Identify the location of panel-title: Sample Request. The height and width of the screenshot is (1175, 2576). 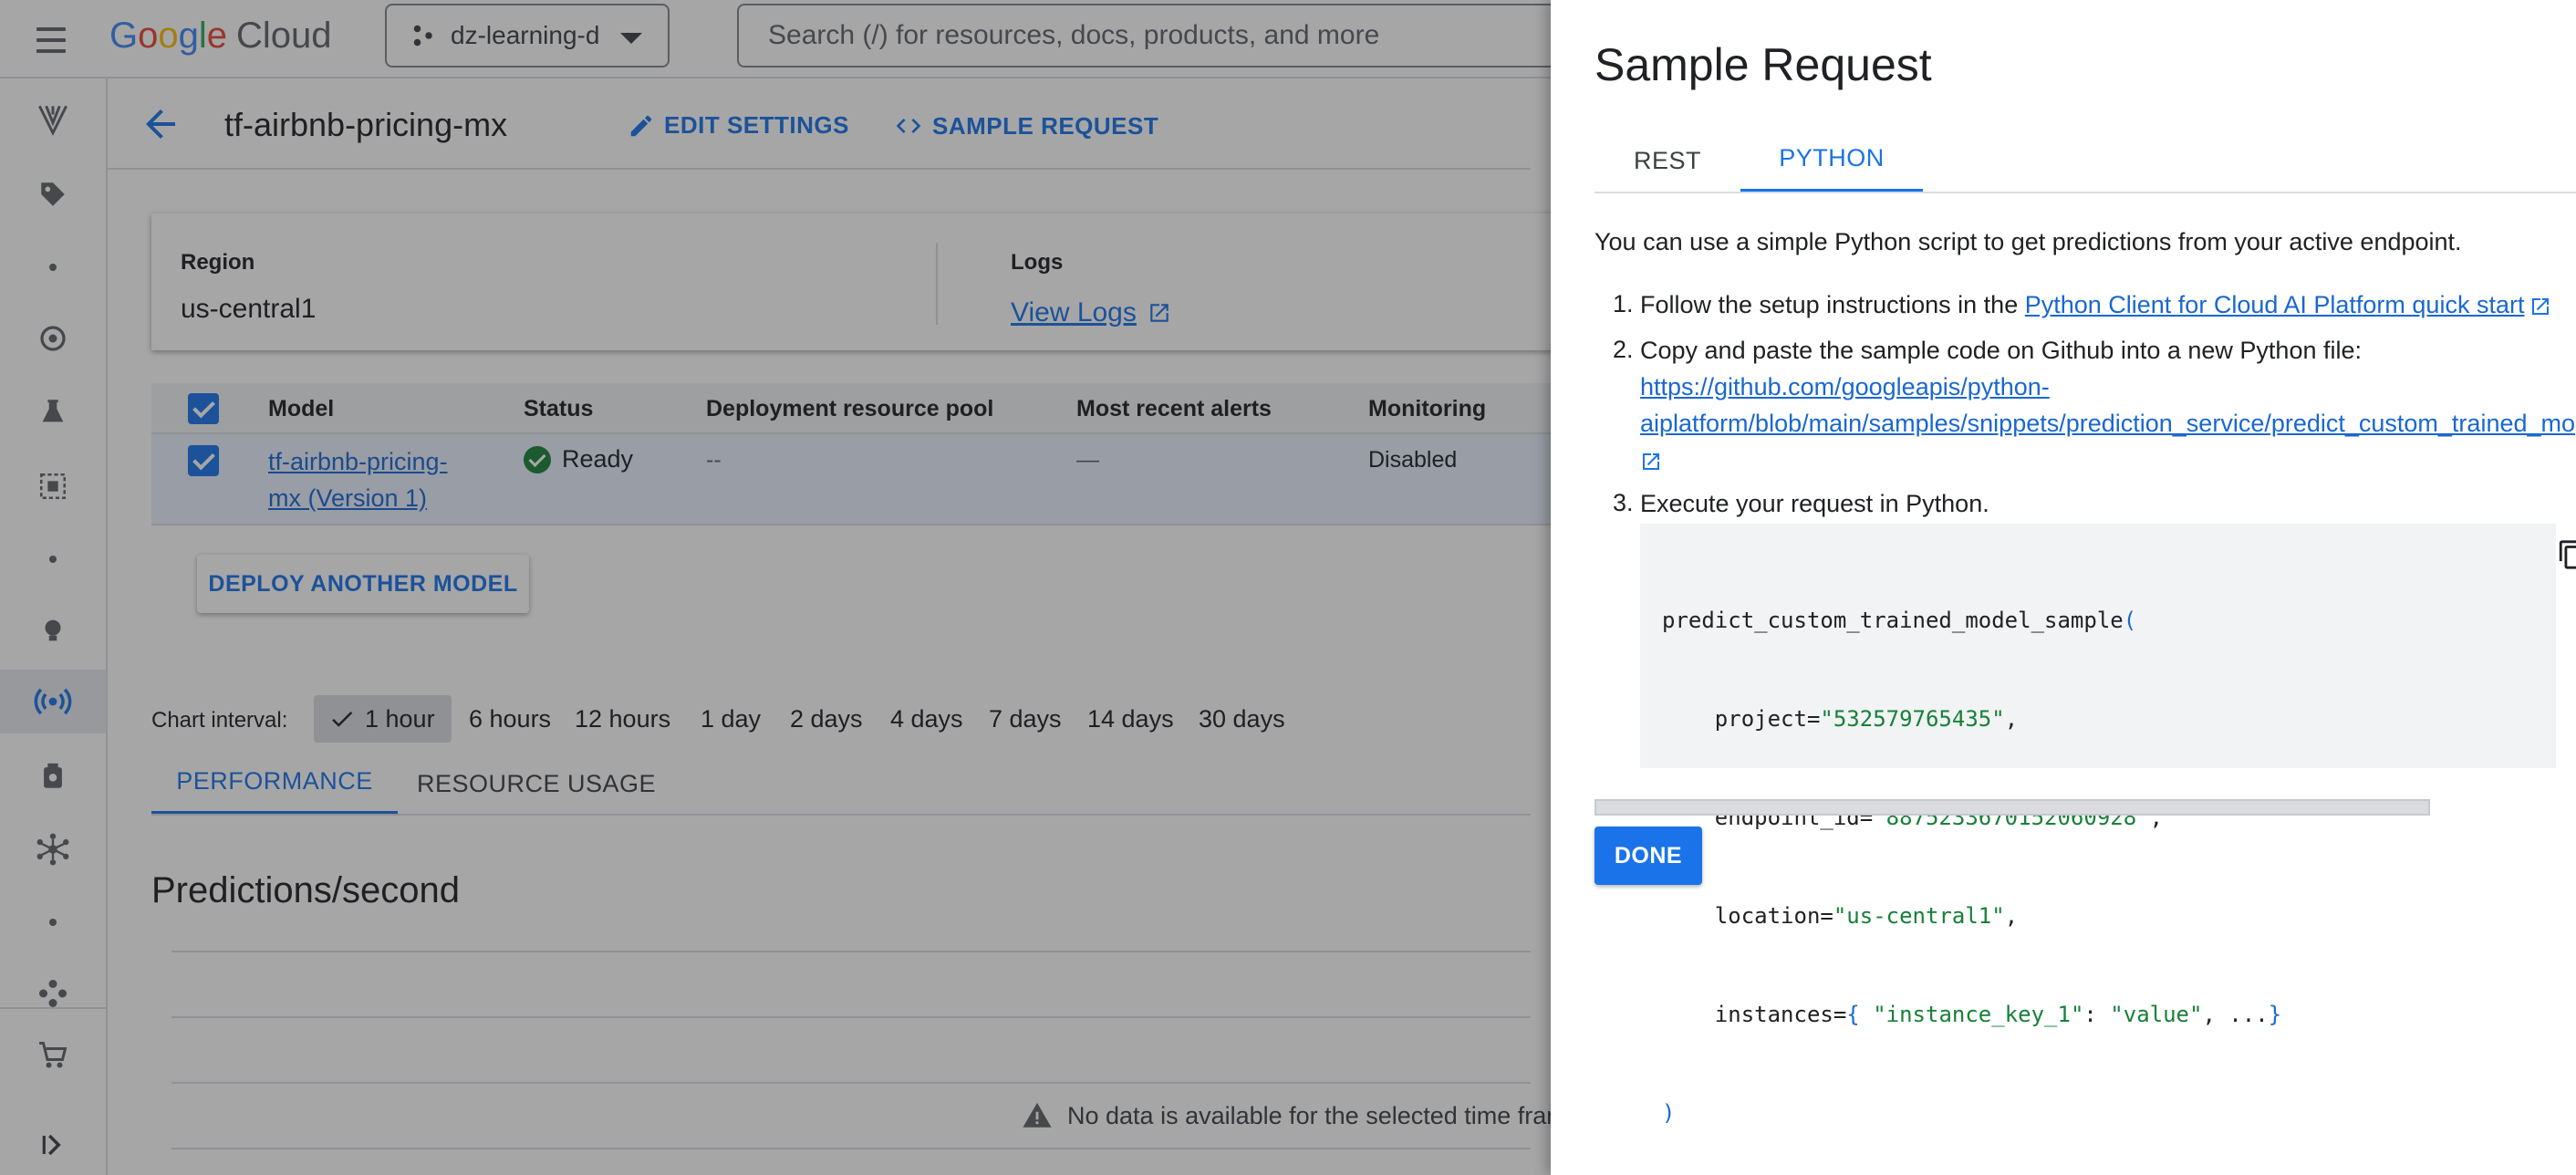
(1763, 64).